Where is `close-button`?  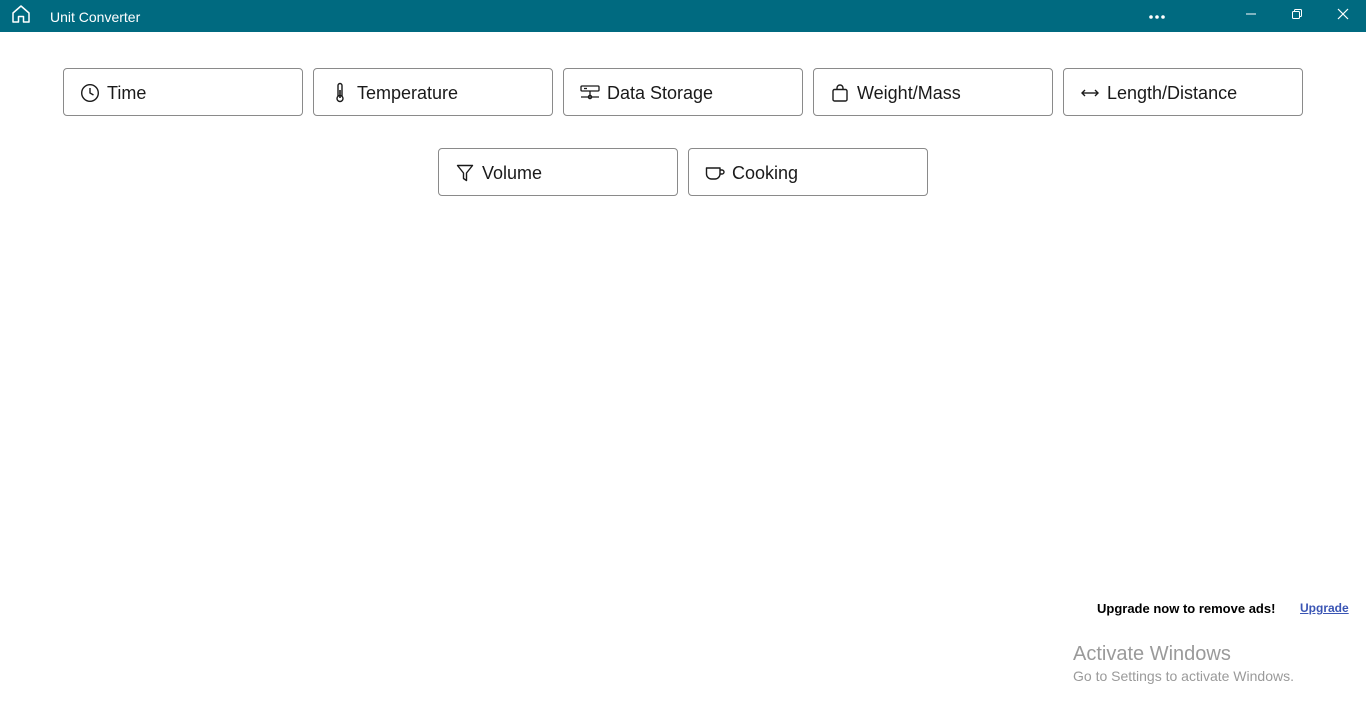
close-button is located at coordinates (1343, 16).